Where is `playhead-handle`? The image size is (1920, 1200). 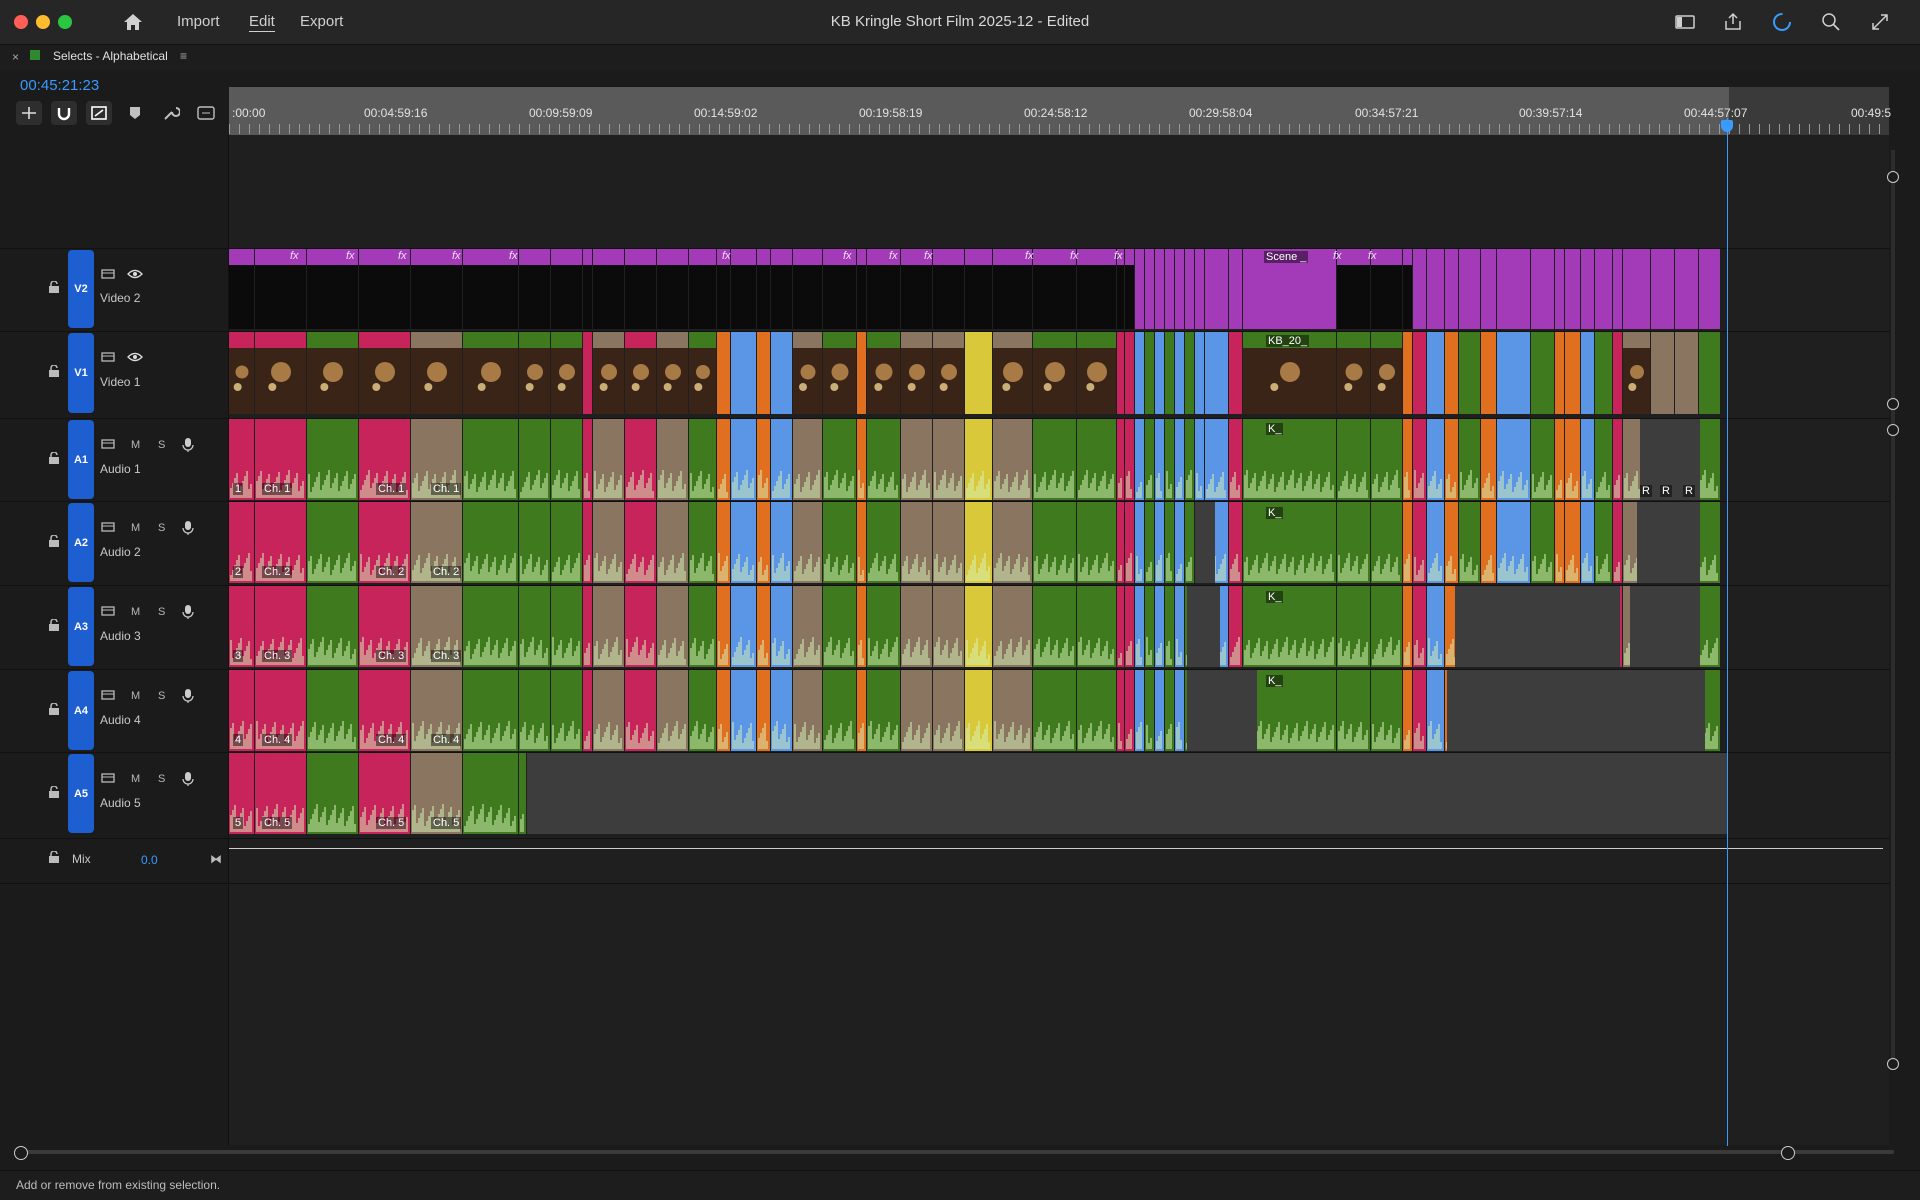 playhead-handle is located at coordinates (1727, 126).